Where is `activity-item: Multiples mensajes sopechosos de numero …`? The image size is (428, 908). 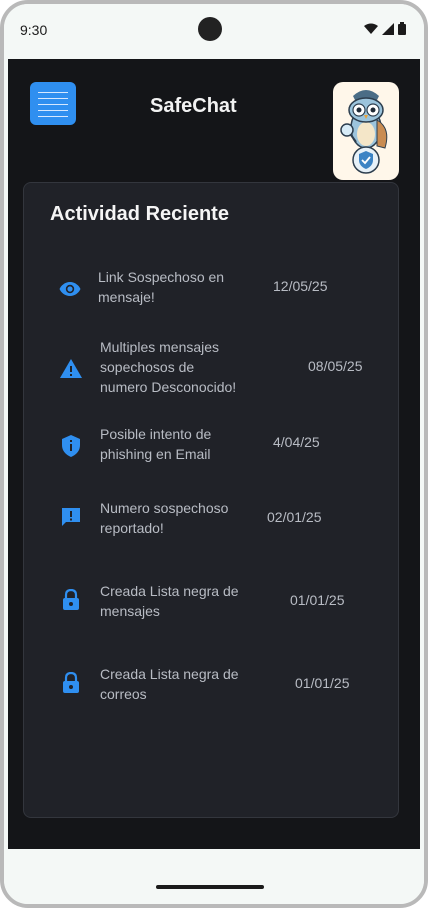
activity-item: Multiples mensajes sopechosos de numero … is located at coordinates (211, 368).